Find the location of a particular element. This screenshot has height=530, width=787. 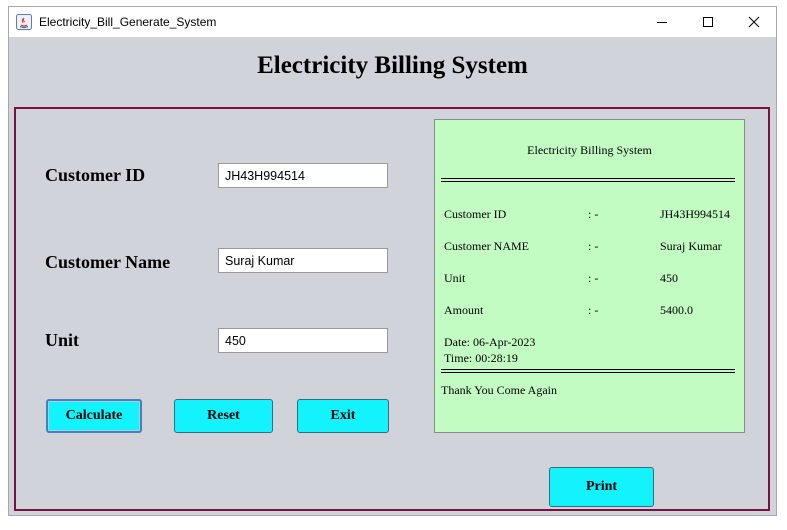

receipt-row-label: Customer NAME is located at coordinates (486, 246).